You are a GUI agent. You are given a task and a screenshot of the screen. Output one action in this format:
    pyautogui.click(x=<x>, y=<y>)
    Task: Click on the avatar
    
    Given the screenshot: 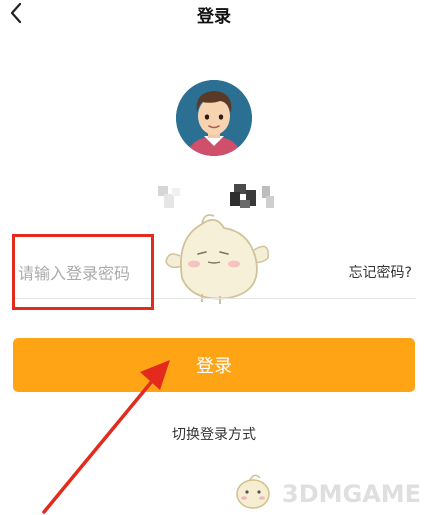 What is the action you would take?
    pyautogui.click(x=214, y=118)
    